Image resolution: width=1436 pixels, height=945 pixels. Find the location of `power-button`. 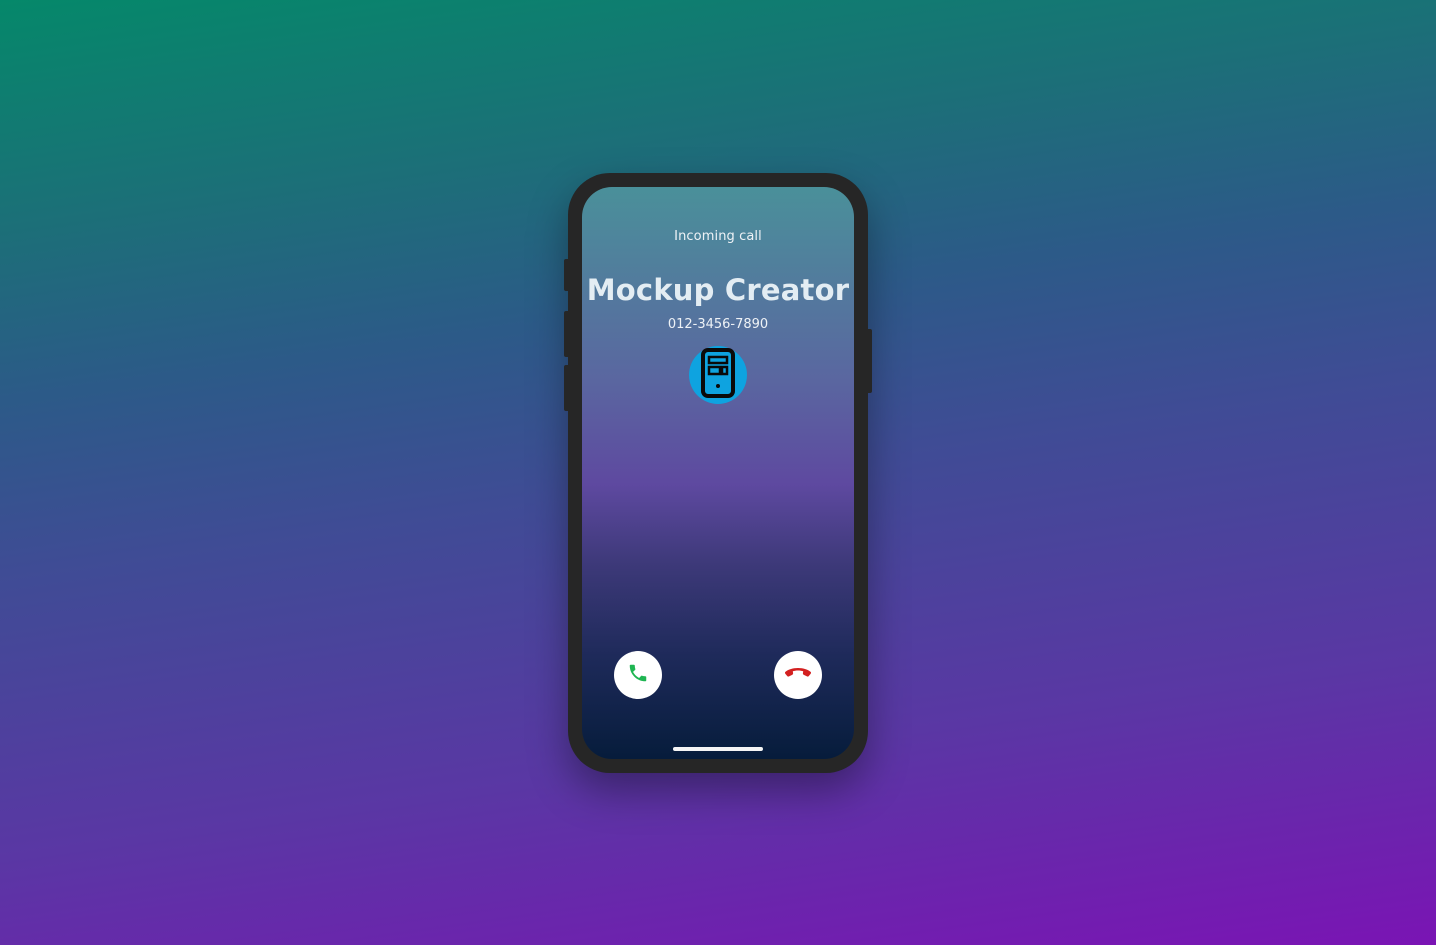

power-button is located at coordinates (870, 361).